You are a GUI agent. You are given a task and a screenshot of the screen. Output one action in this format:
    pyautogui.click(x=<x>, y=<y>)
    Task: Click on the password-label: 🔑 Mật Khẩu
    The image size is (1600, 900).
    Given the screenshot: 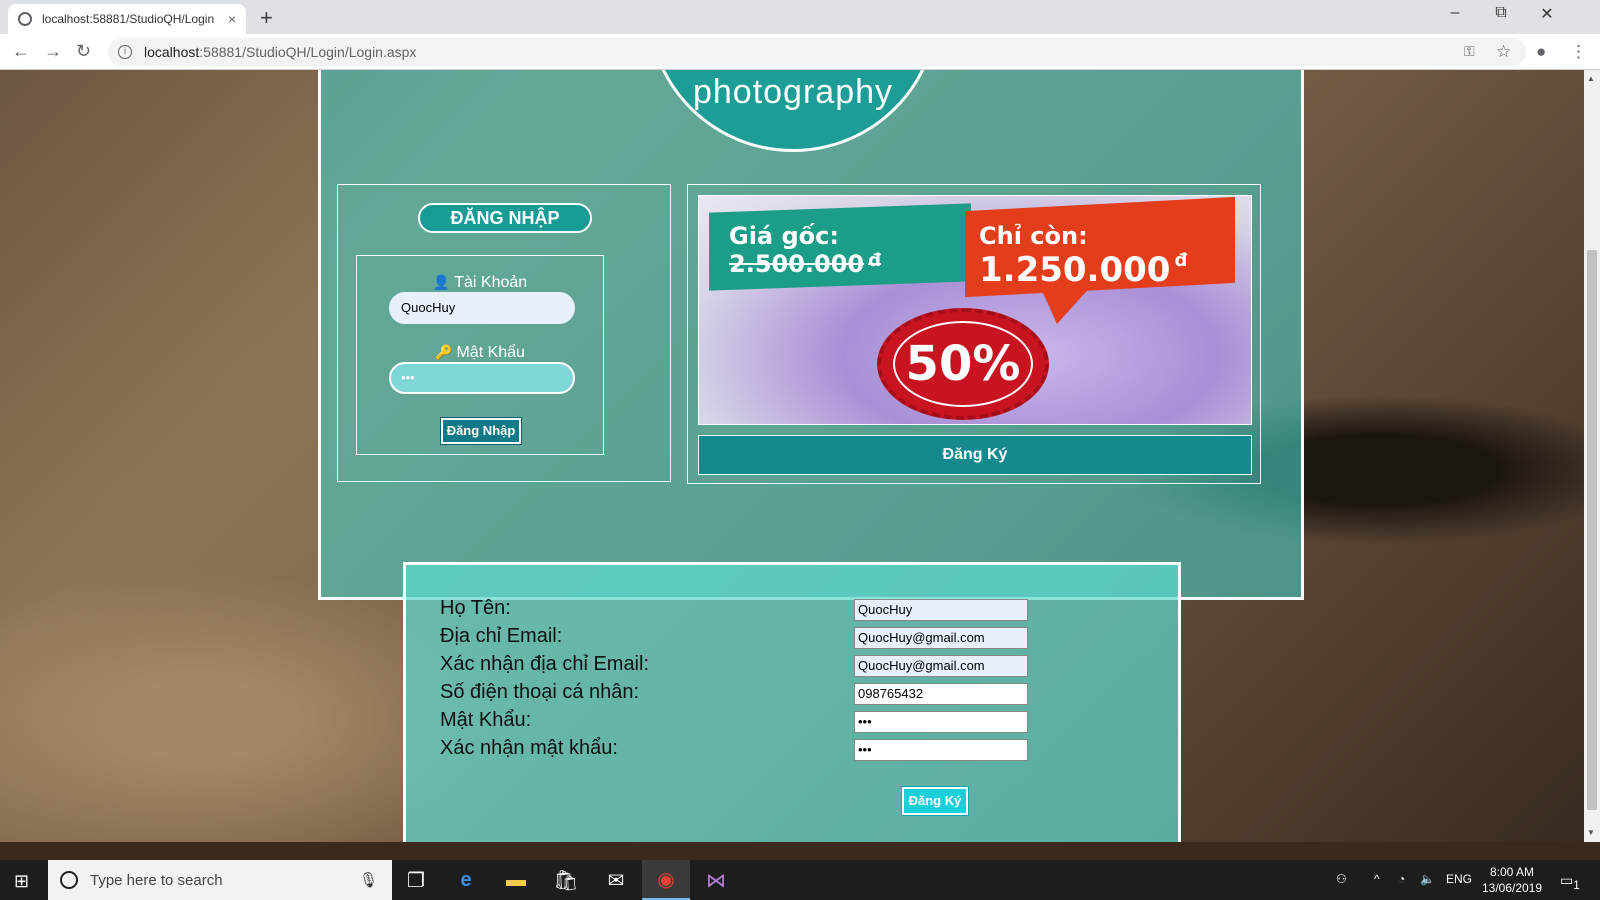 What is the action you would take?
    pyautogui.click(x=480, y=353)
    